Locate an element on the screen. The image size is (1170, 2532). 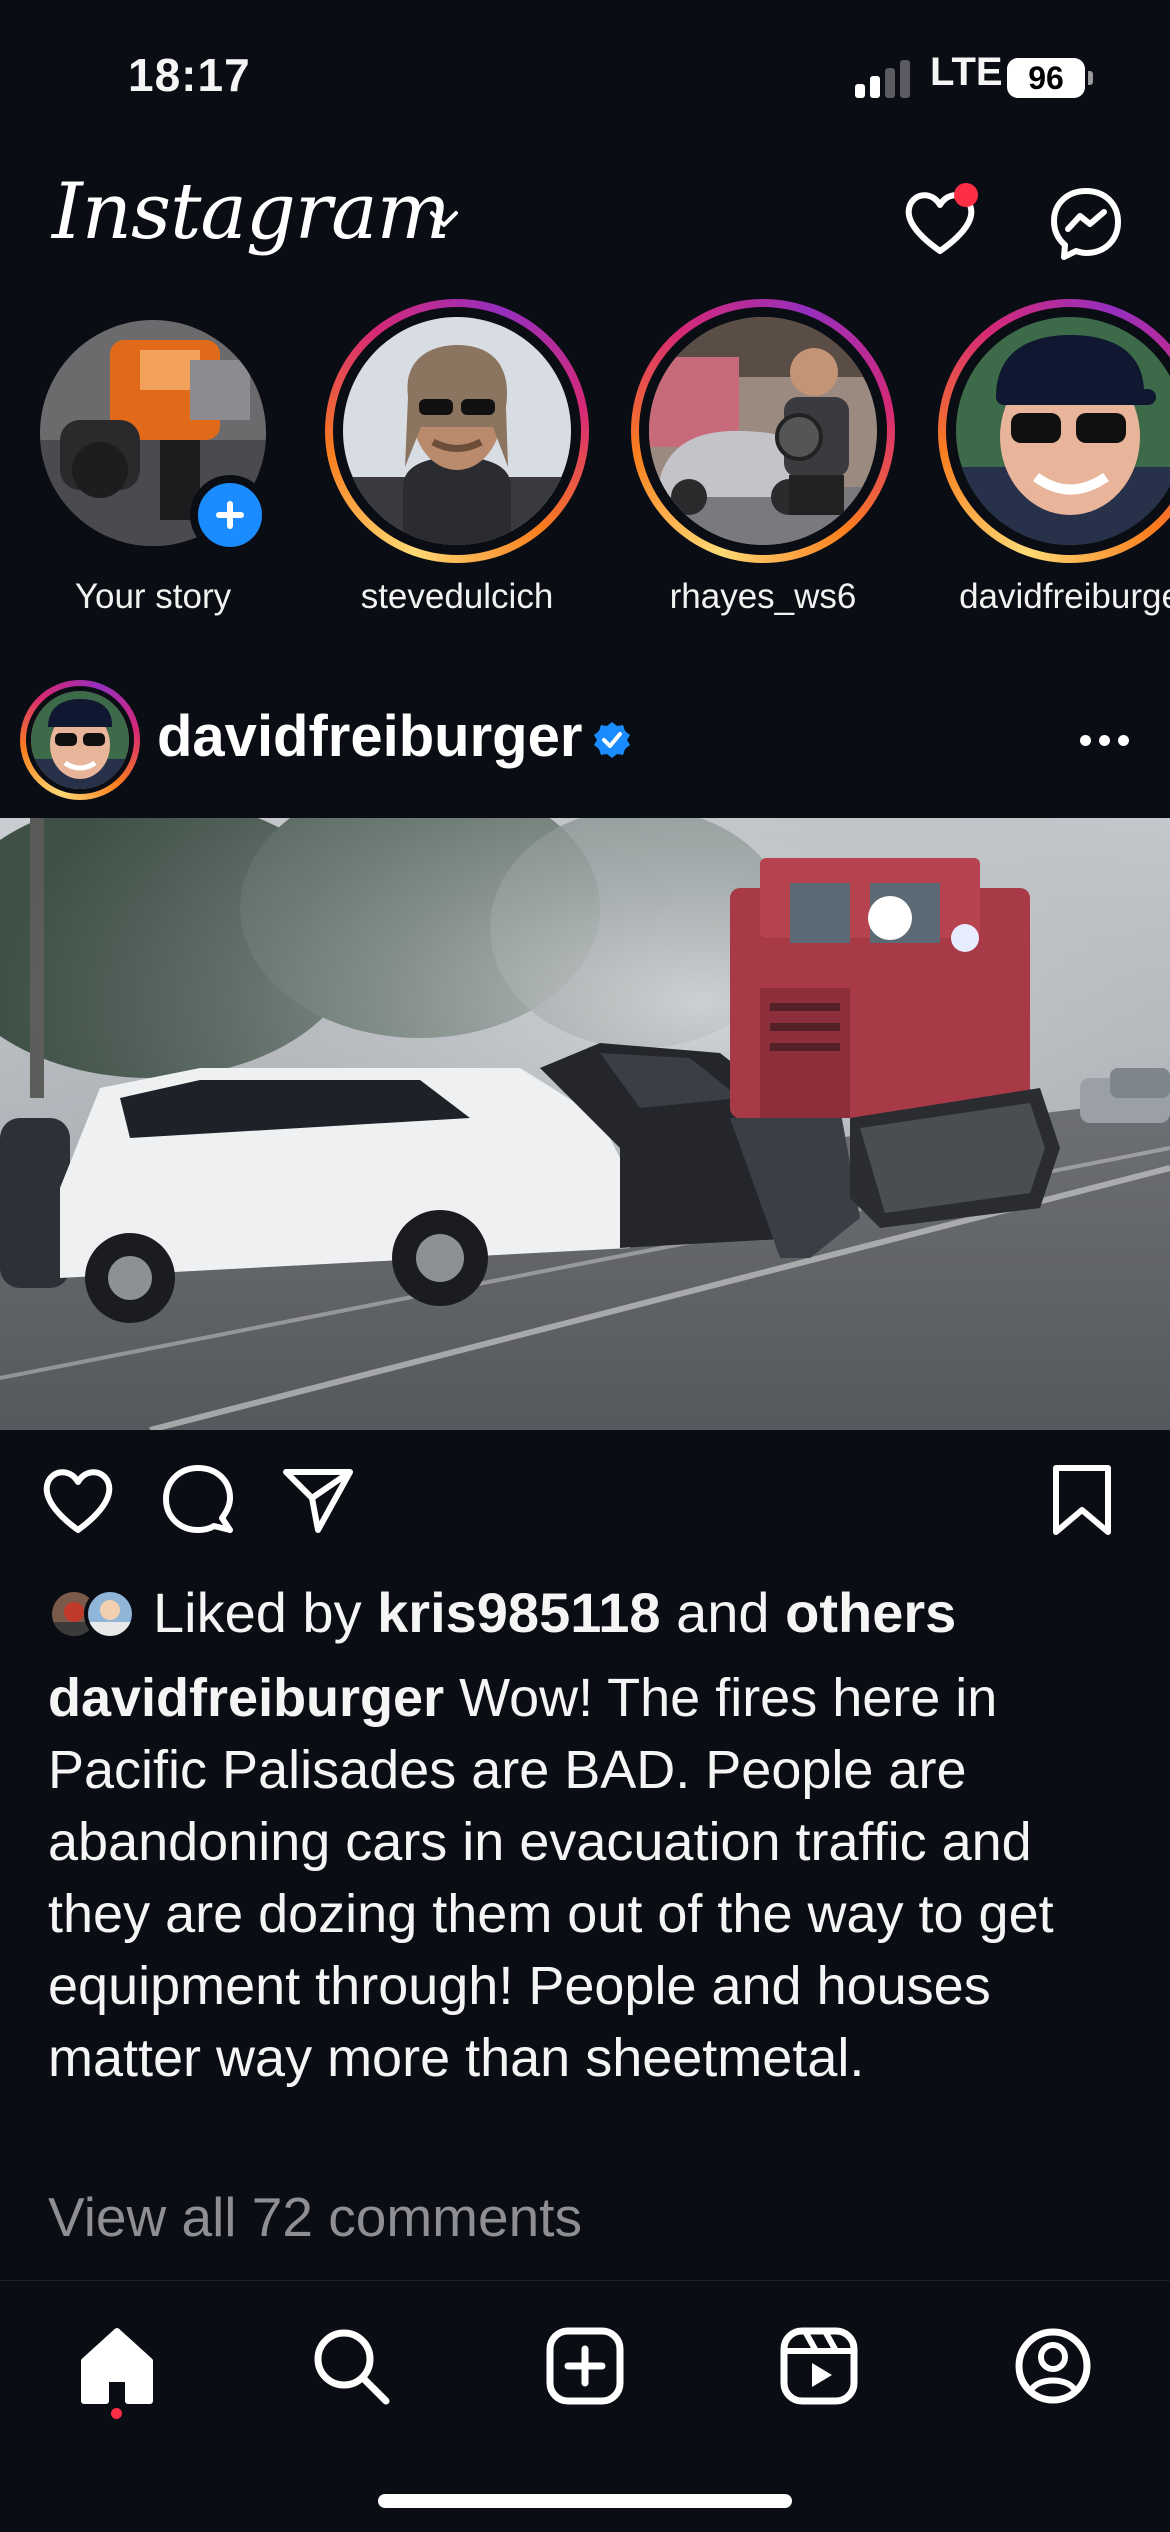
signal-icon is located at coordinates (885, 78).